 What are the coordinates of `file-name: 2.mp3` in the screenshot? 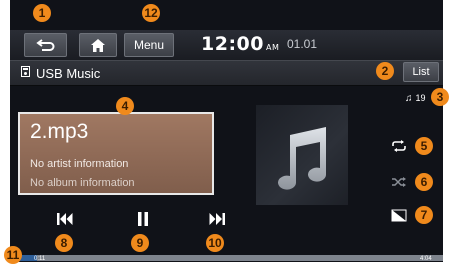 It's located at (59, 131).